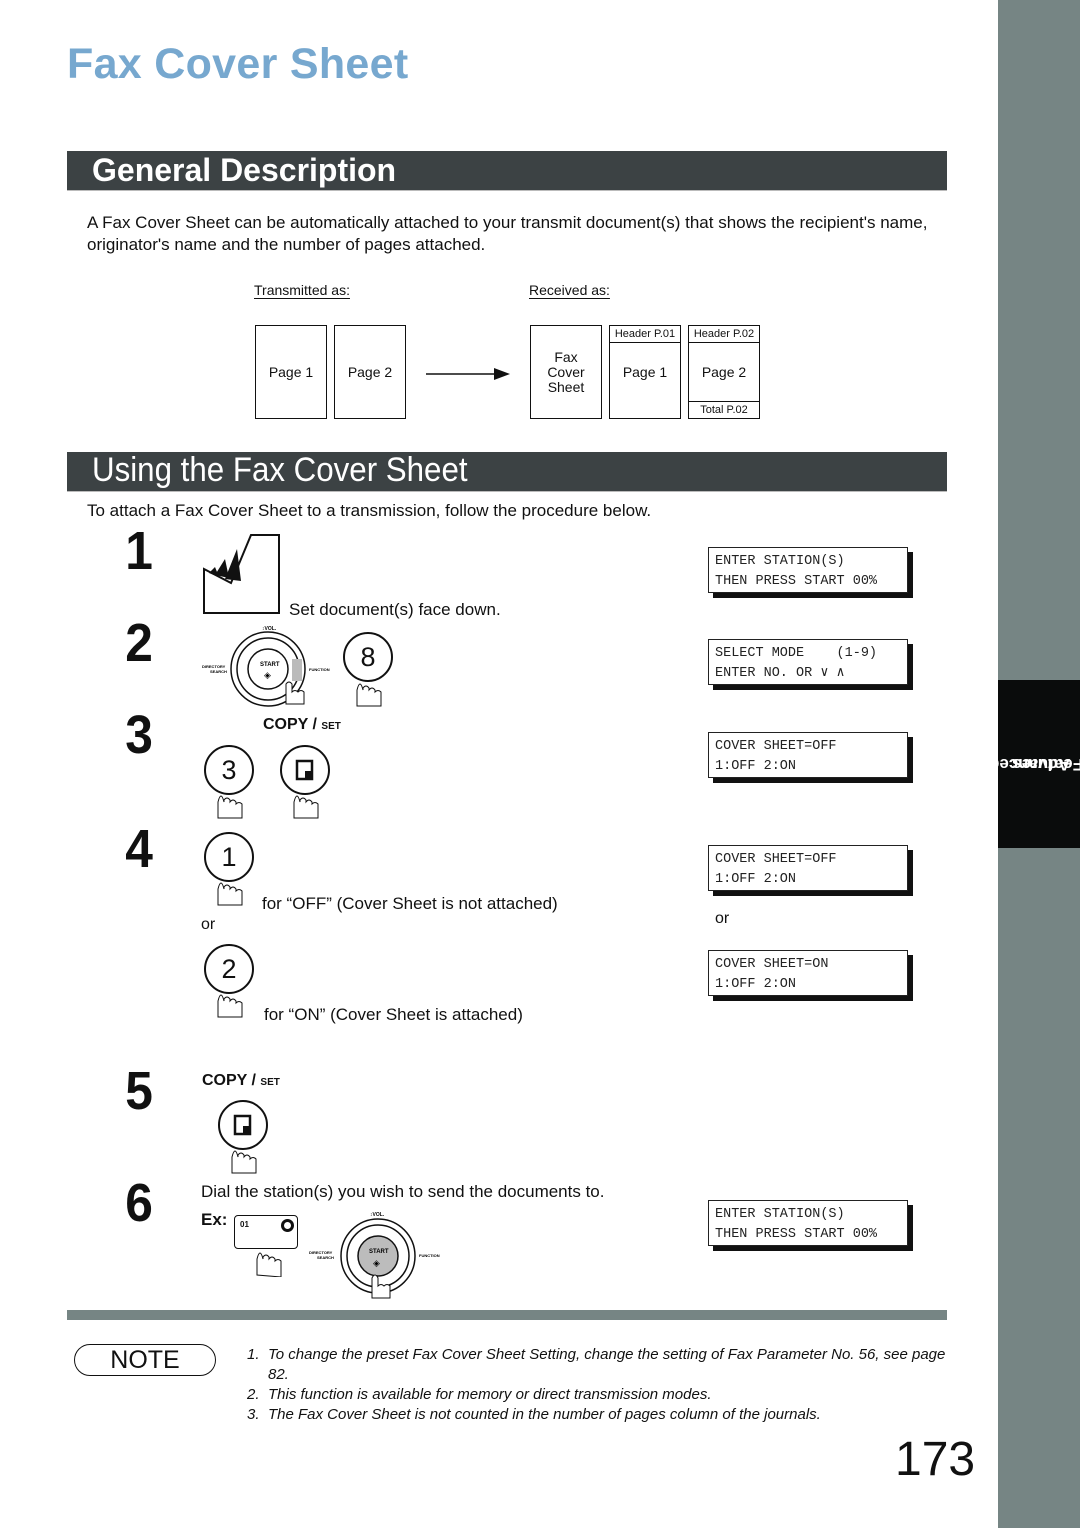 The height and width of the screenshot is (1528, 1080). What do you see at coordinates (808, 662) in the screenshot?
I see `lcd-display: SELECT MODE (1-9) ENTER NO. OR ∨ ∧` at bounding box center [808, 662].